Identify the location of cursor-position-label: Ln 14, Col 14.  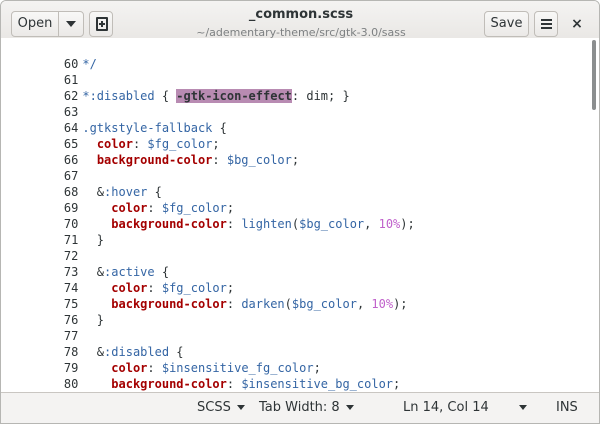
(446, 407).